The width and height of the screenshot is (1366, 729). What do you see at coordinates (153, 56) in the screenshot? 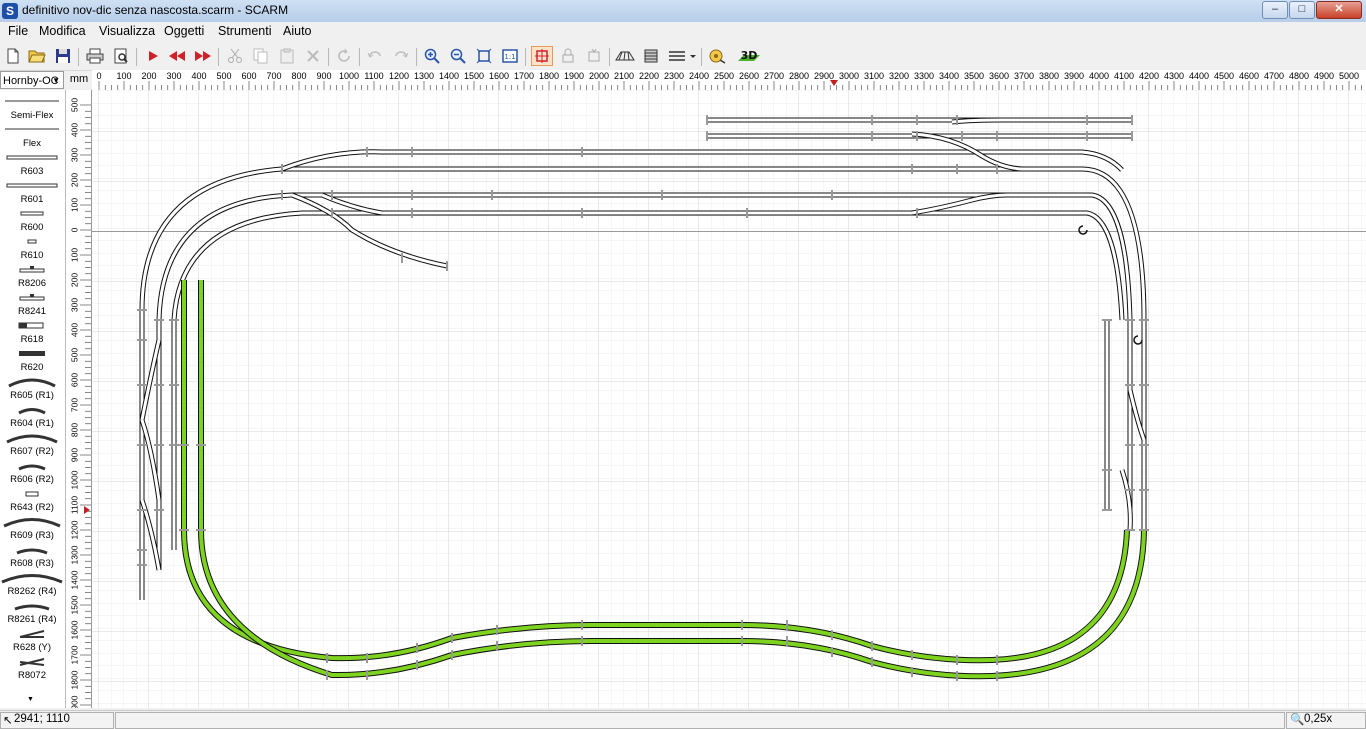
I see `play-icon` at bounding box center [153, 56].